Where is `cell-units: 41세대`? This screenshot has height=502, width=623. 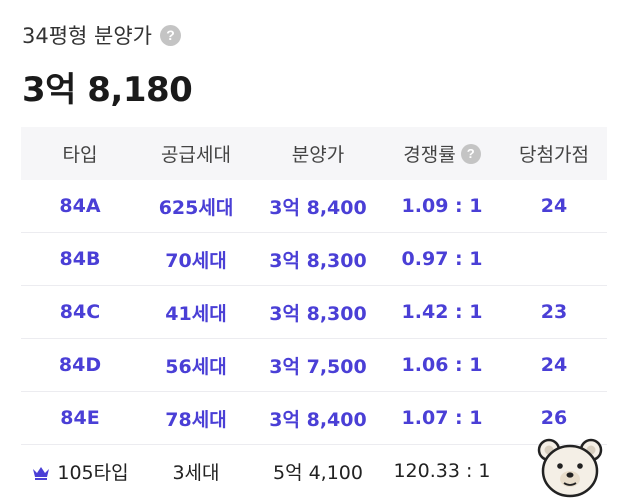
cell-units: 41세대 is located at coordinates (196, 312).